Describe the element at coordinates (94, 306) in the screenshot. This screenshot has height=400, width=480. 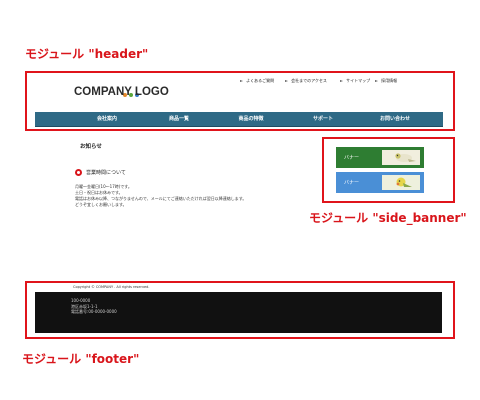
I see `footer-address: 100-0000 港区赤坂1-1-1 電話番号:00-0000-0000` at that location.